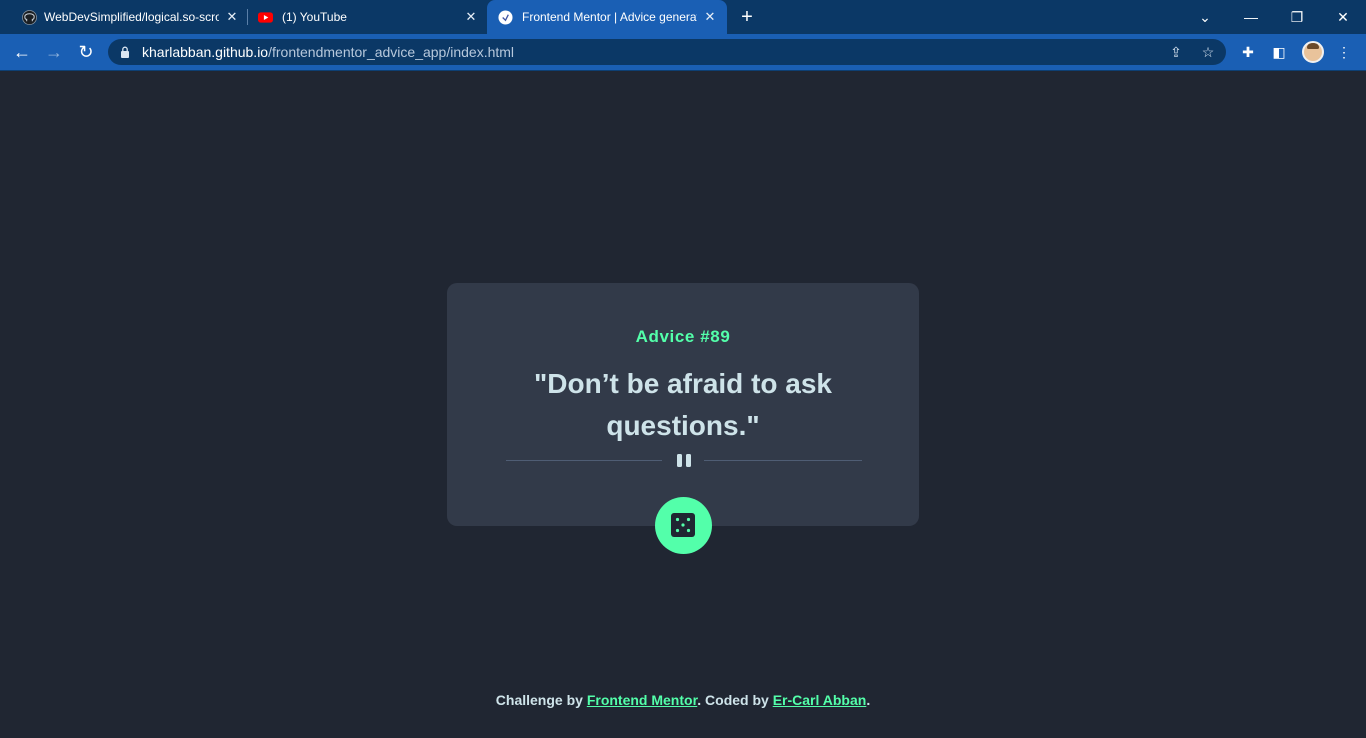  Describe the element at coordinates (367, 17) in the screenshot. I see `tab-youtube: (1) YouTube ✕` at that location.